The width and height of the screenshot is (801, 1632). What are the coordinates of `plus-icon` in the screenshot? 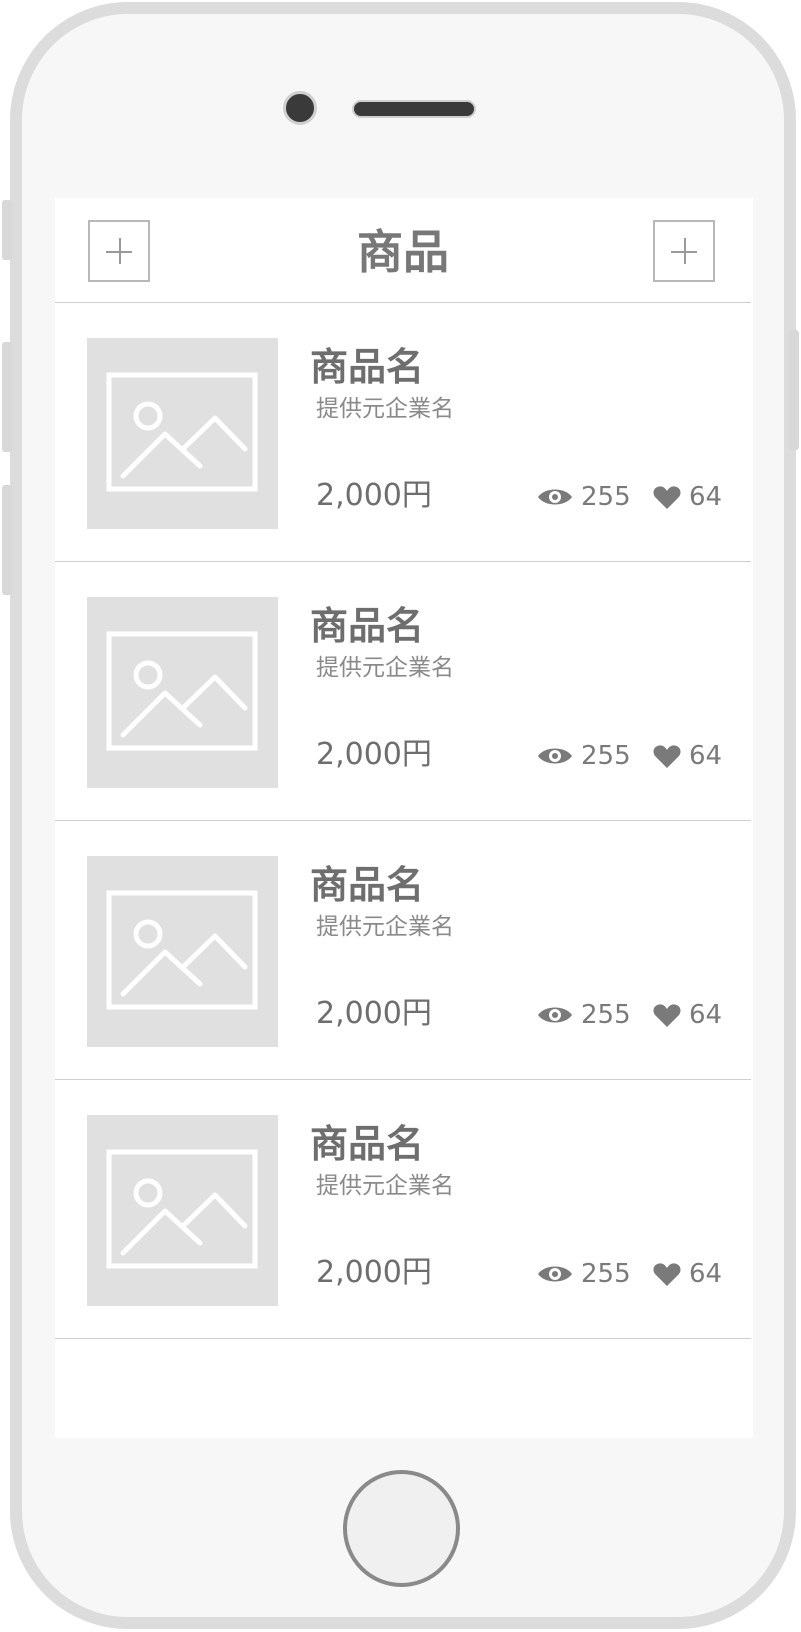 It's located at (684, 251).